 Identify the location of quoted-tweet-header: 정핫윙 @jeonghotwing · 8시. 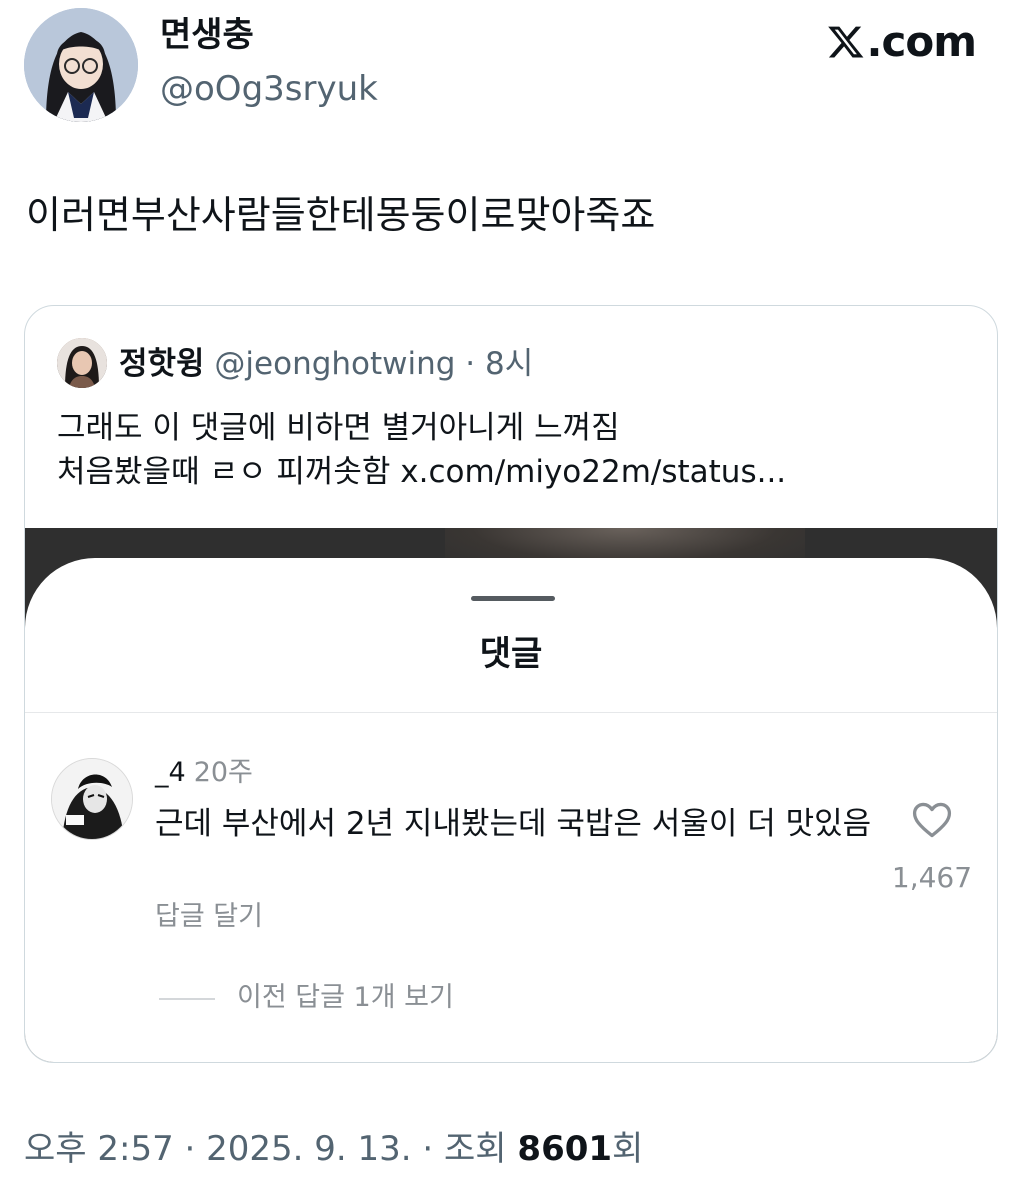
(326, 364).